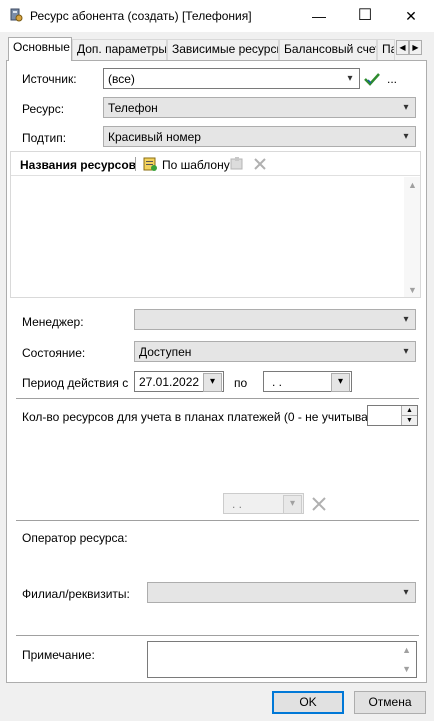 This screenshot has width=434, height=721. Describe the element at coordinates (328, 49) in the screenshot. I see `tab-balance-account: Балансовый счет` at that location.